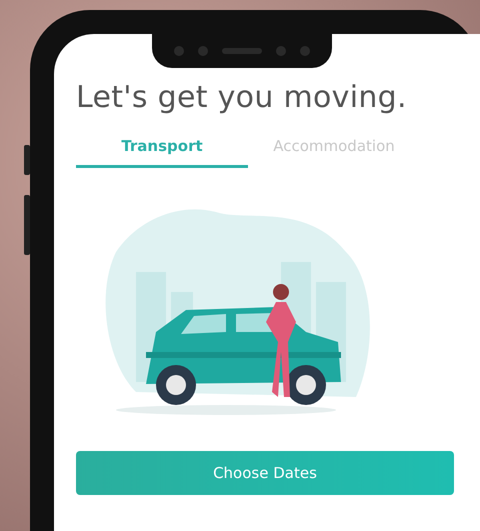  What do you see at coordinates (162, 150) in the screenshot?
I see `tab: Transport` at bounding box center [162, 150].